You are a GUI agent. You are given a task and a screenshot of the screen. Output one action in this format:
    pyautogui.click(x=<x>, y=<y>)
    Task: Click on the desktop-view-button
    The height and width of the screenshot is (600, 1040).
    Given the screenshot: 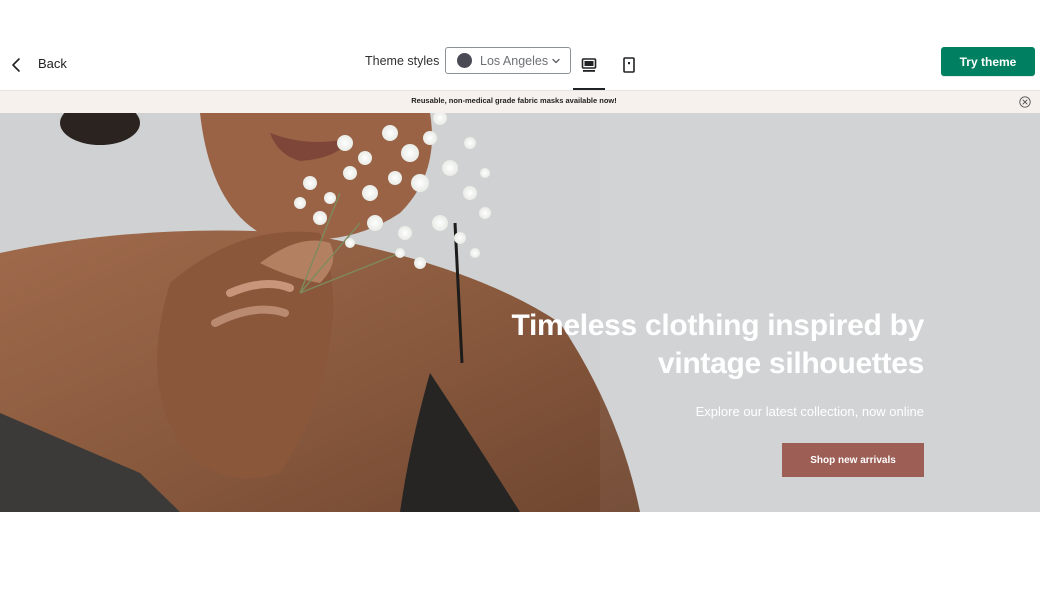 What is the action you would take?
    pyautogui.click(x=589, y=71)
    